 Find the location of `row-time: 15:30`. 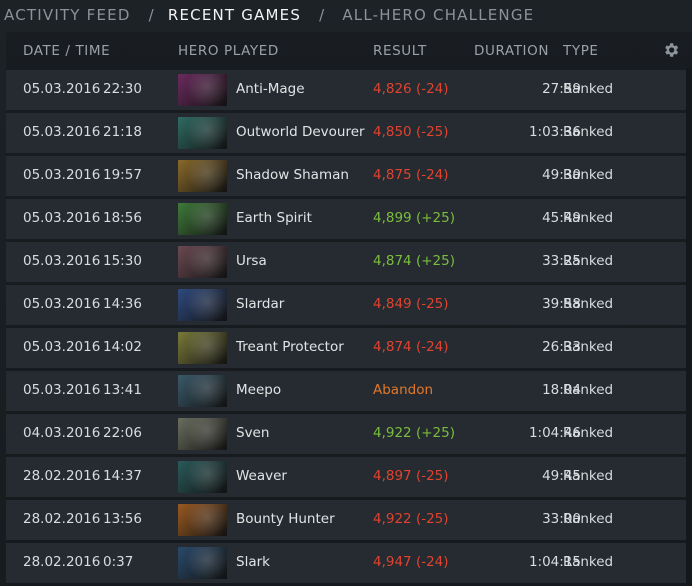

row-time: 15:30 is located at coordinates (122, 261).